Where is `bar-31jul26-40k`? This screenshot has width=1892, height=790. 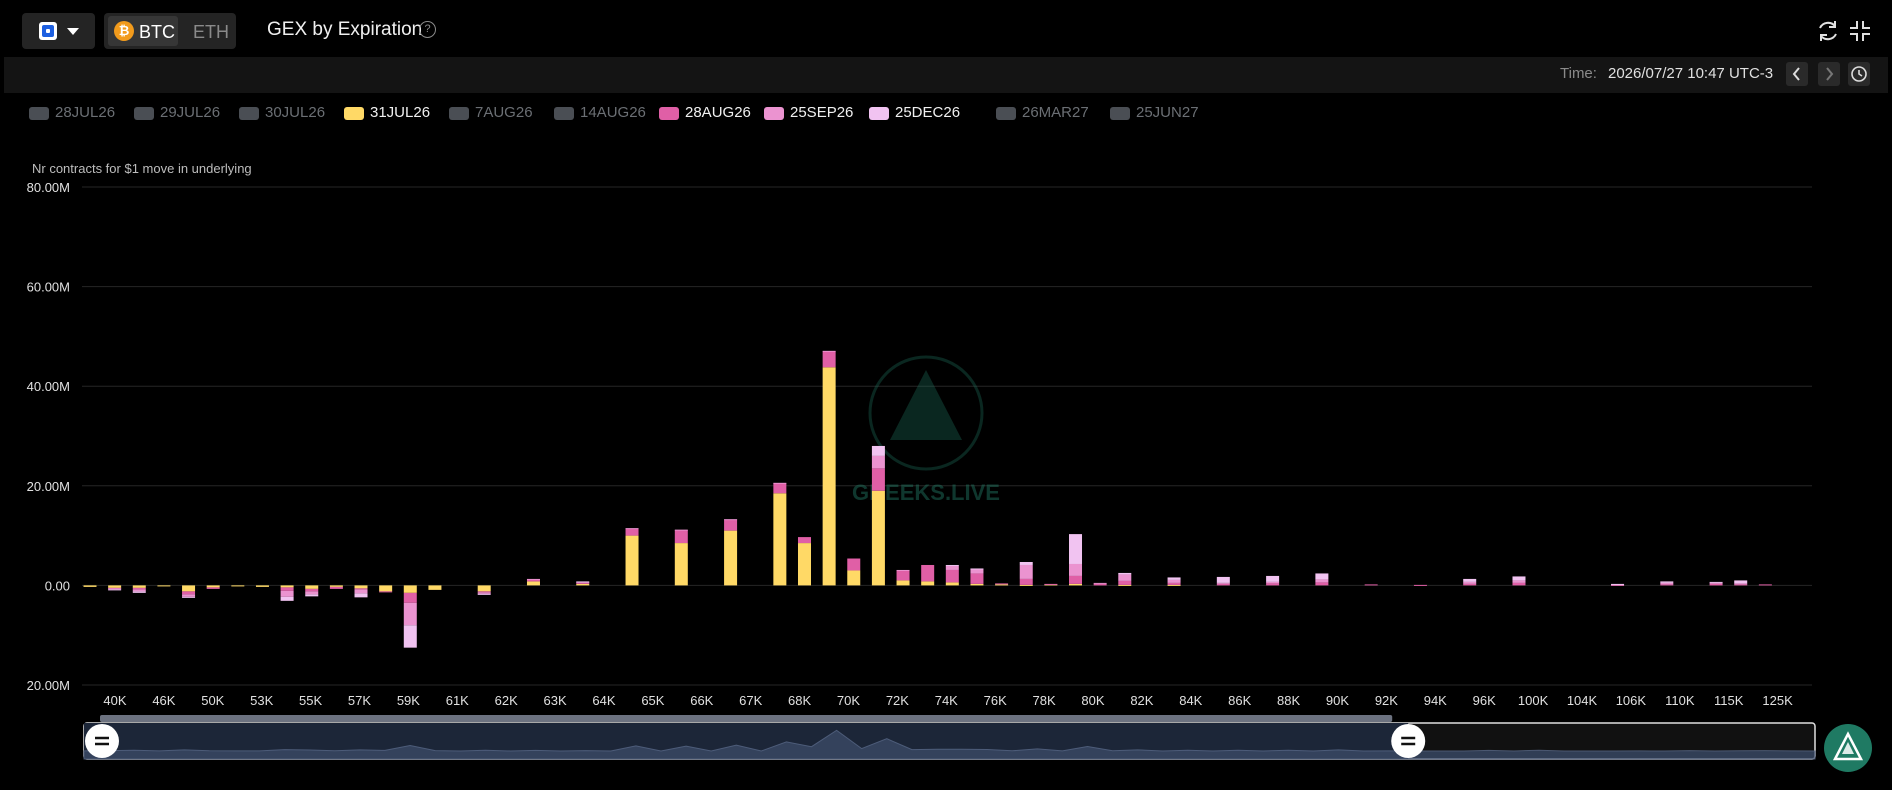
bar-31jul26-40k is located at coordinates (90, 586).